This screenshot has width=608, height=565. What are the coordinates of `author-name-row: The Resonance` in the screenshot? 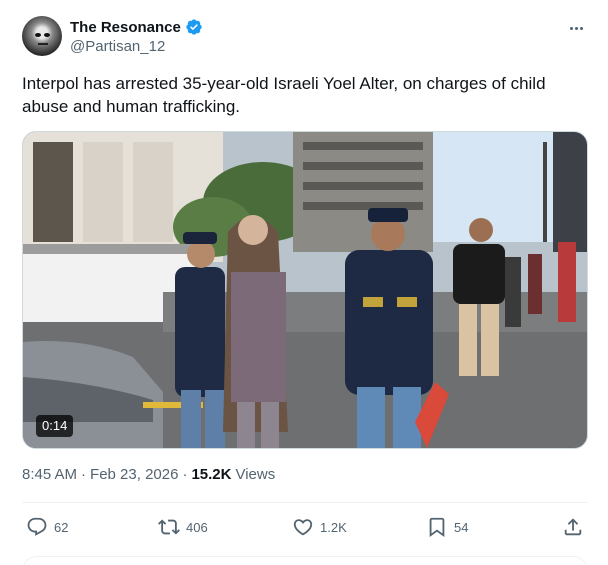 It's located at (136, 27).